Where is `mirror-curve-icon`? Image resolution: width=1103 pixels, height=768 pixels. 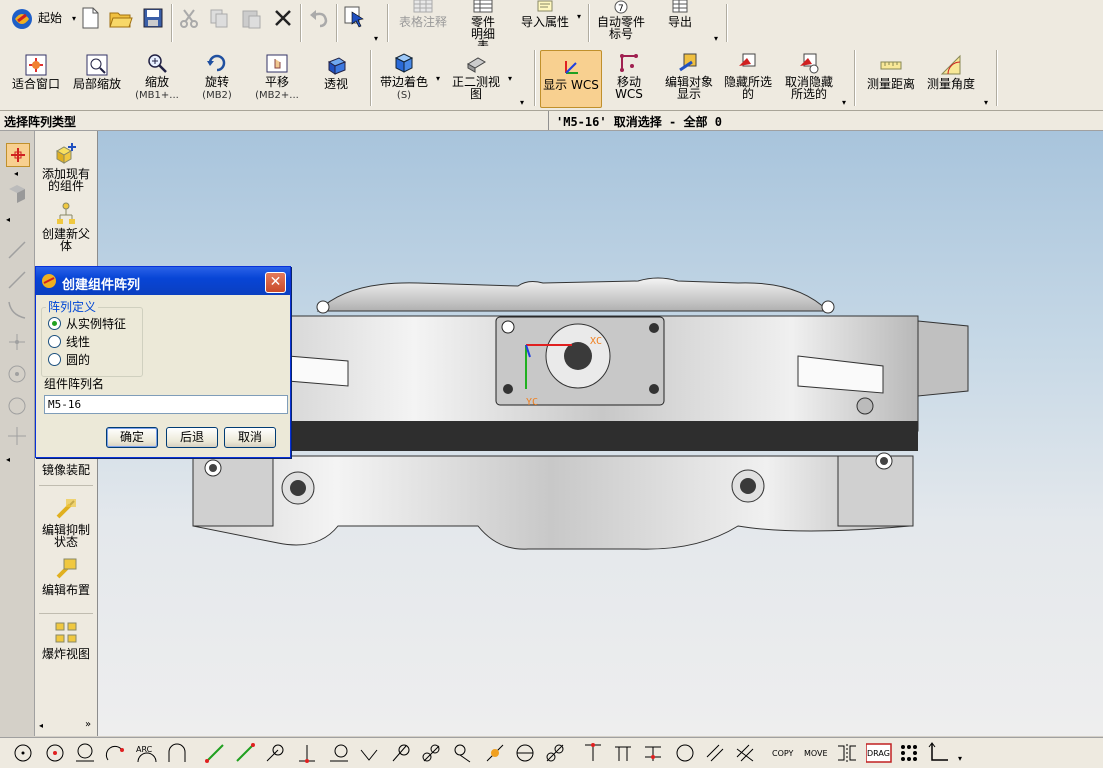 mirror-curve-icon is located at coordinates (847, 753).